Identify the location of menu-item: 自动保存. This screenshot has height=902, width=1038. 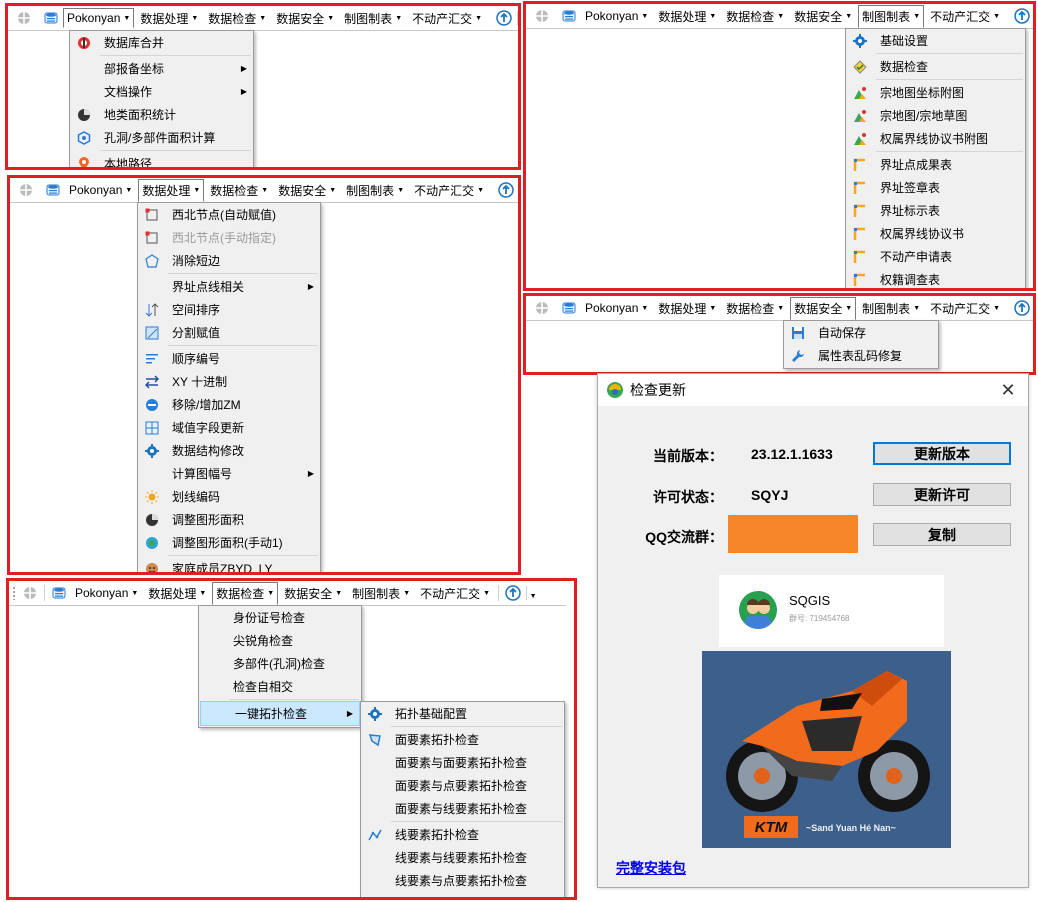
(861, 332).